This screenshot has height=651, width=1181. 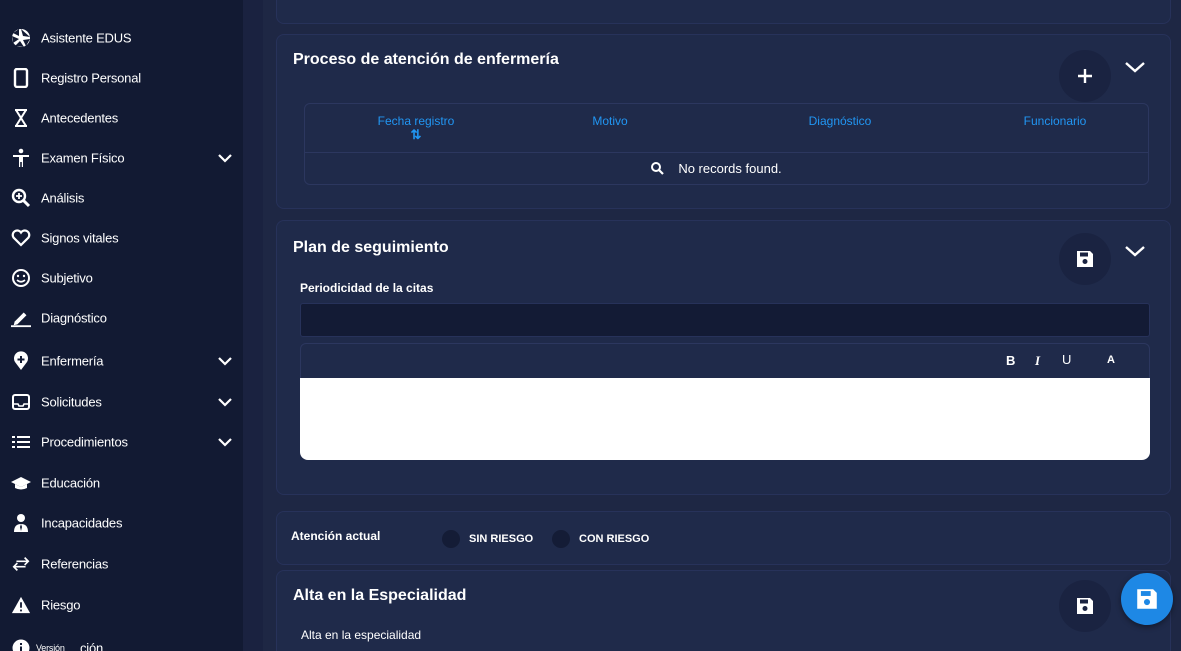 I want to click on sidebar-item-antecedentes: Antecedentes, so click(x=121, y=118).